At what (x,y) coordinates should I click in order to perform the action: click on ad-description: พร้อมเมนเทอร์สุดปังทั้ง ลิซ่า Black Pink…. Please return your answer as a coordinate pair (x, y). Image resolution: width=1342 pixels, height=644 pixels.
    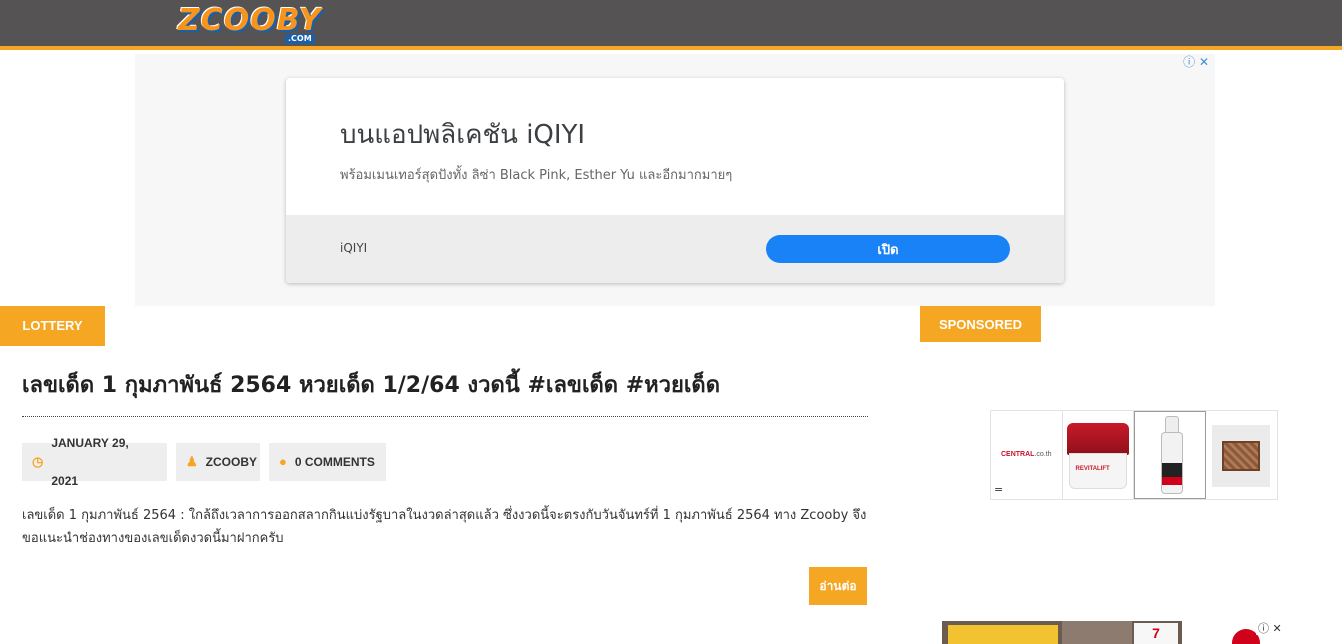
    Looking at the image, I should click on (536, 175).